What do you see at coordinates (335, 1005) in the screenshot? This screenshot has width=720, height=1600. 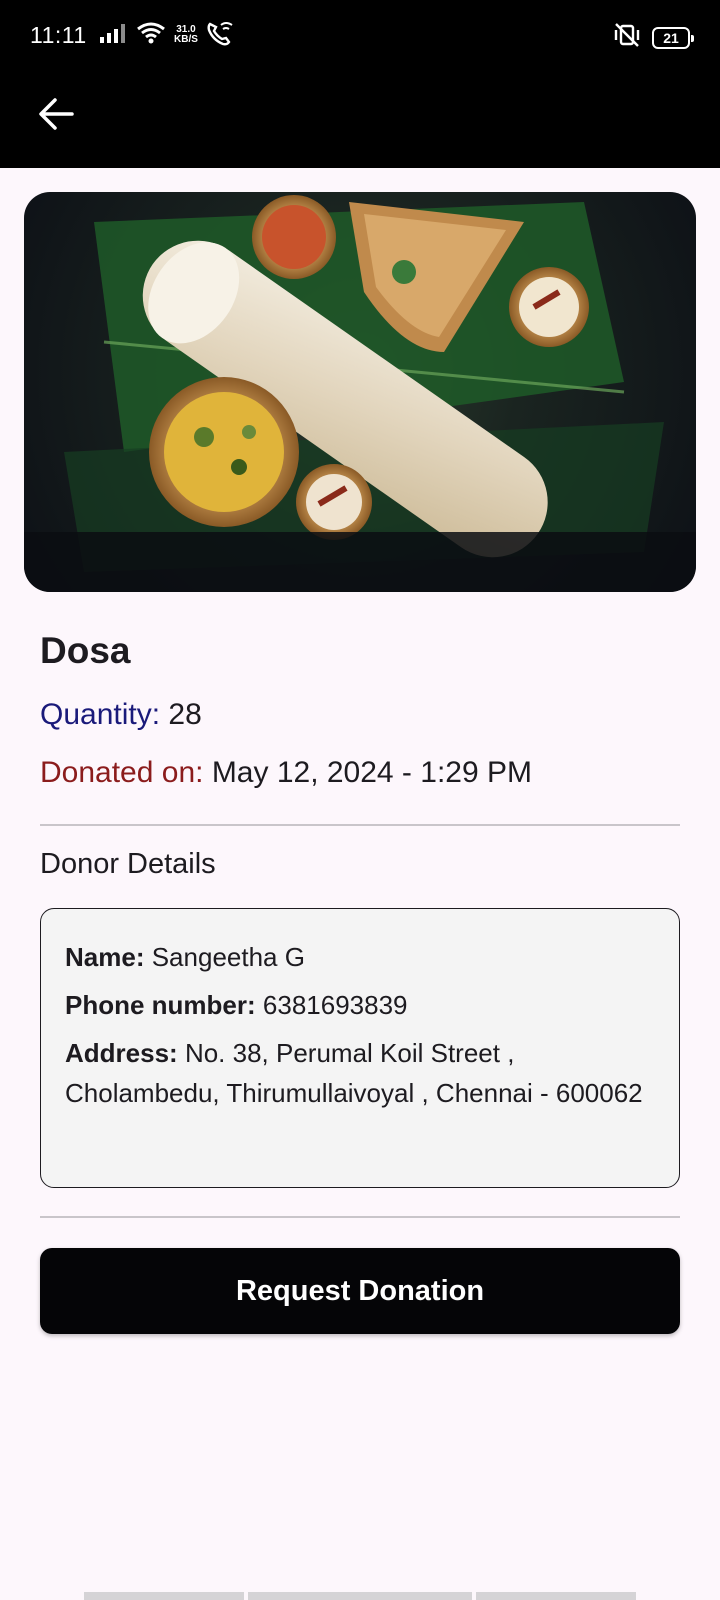 I see `donor-phone-value: 6381693839` at bounding box center [335, 1005].